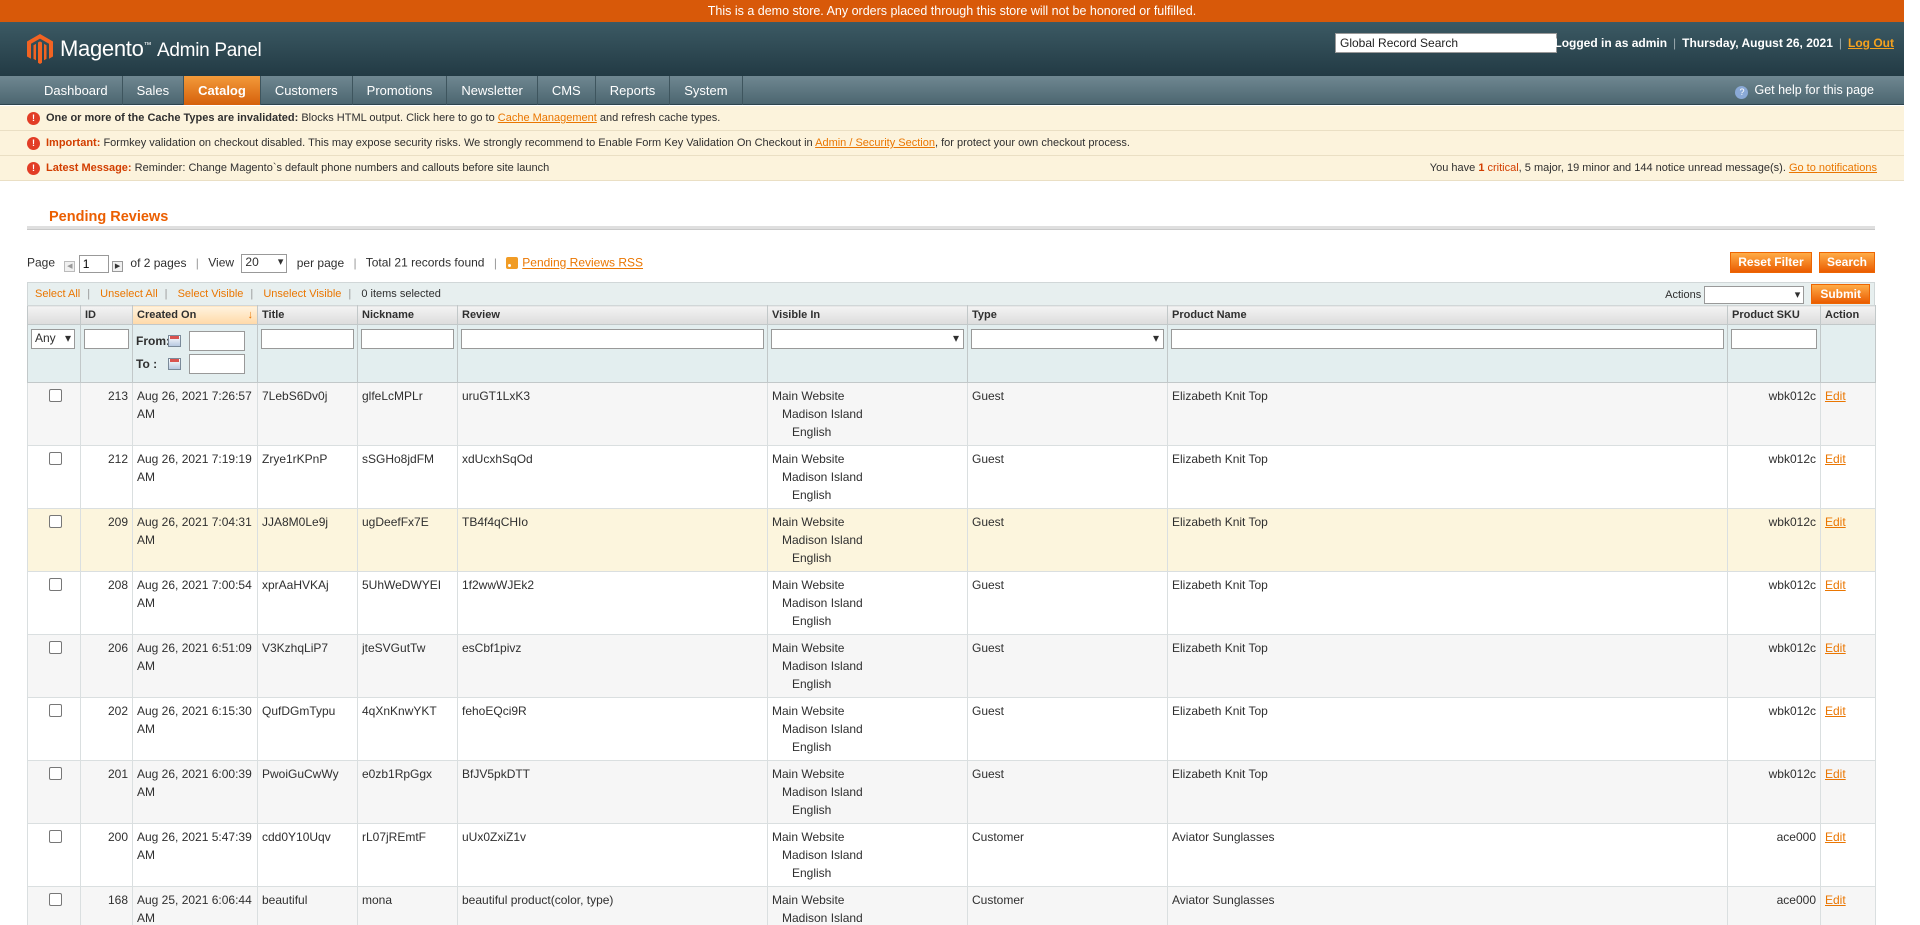 This screenshot has height=925, width=1920. Describe the element at coordinates (582, 263) in the screenshot. I see `pending-reviews-rss-link: Pending Reviews RSS` at that location.